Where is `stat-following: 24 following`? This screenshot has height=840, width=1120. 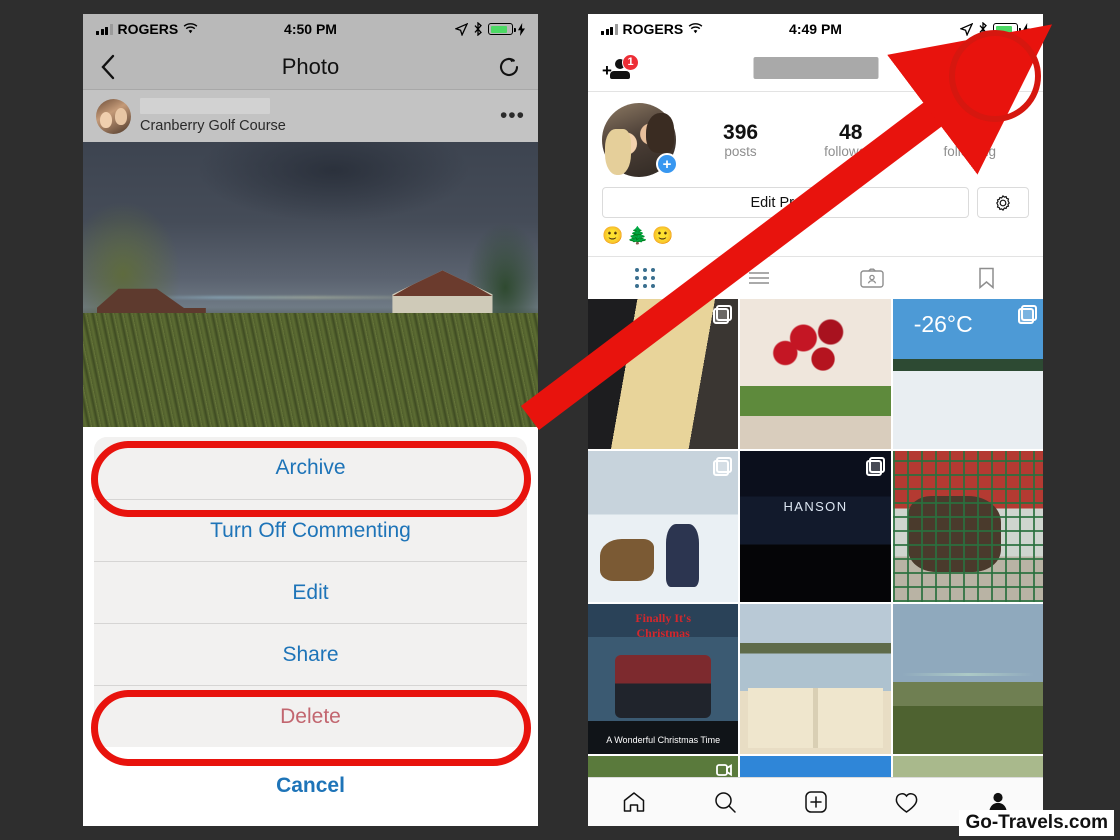
stat-following: 24 following is located at coordinates (969, 140).